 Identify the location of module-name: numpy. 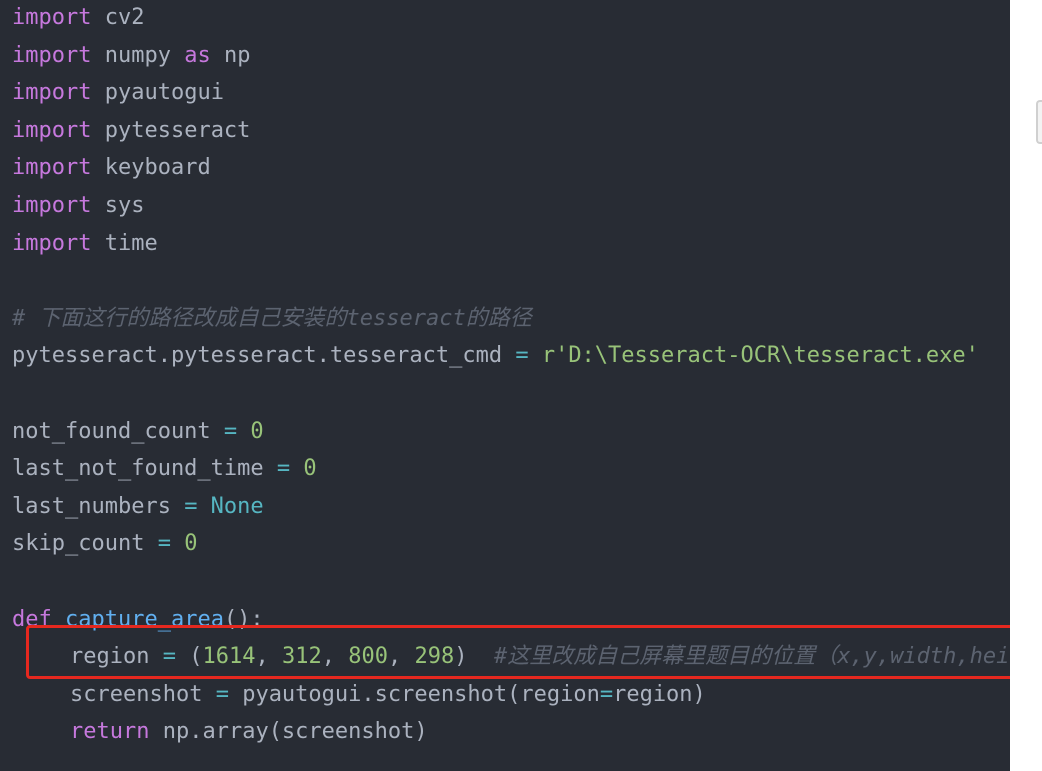
(138, 55).